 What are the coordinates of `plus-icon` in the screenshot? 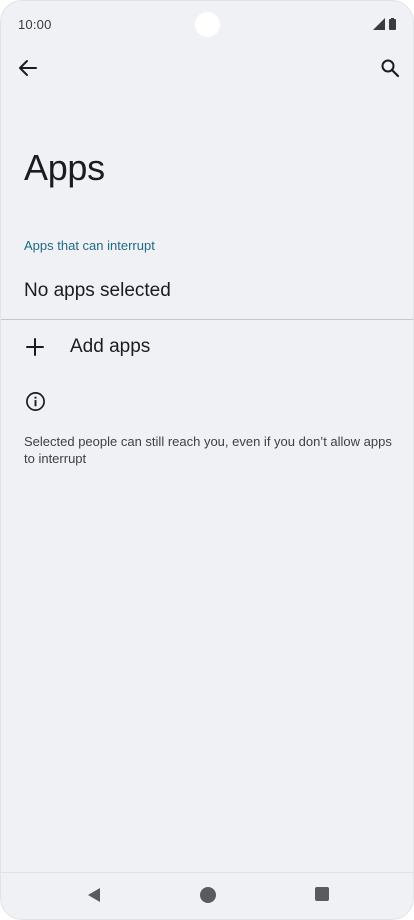 It's located at (35, 347).